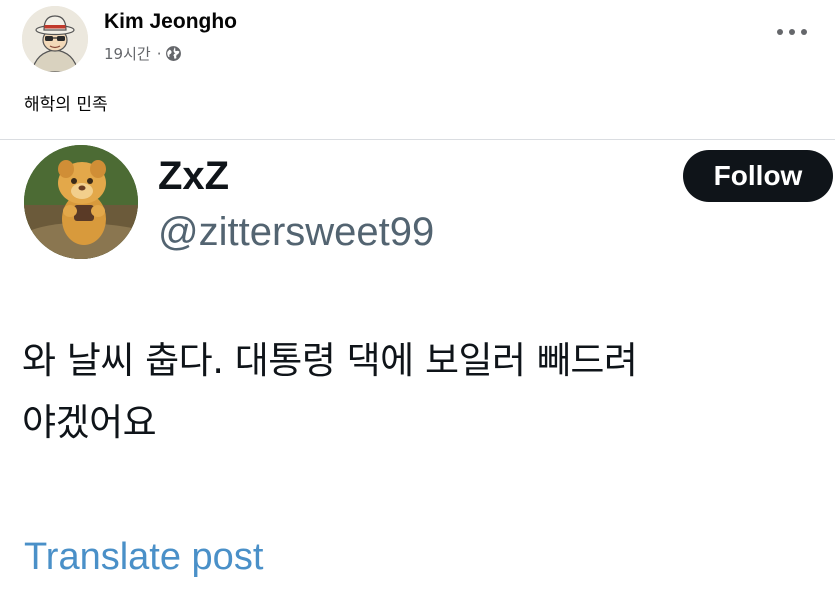  What do you see at coordinates (66, 105) in the screenshot?
I see `post-caption: 해학의 민족` at bounding box center [66, 105].